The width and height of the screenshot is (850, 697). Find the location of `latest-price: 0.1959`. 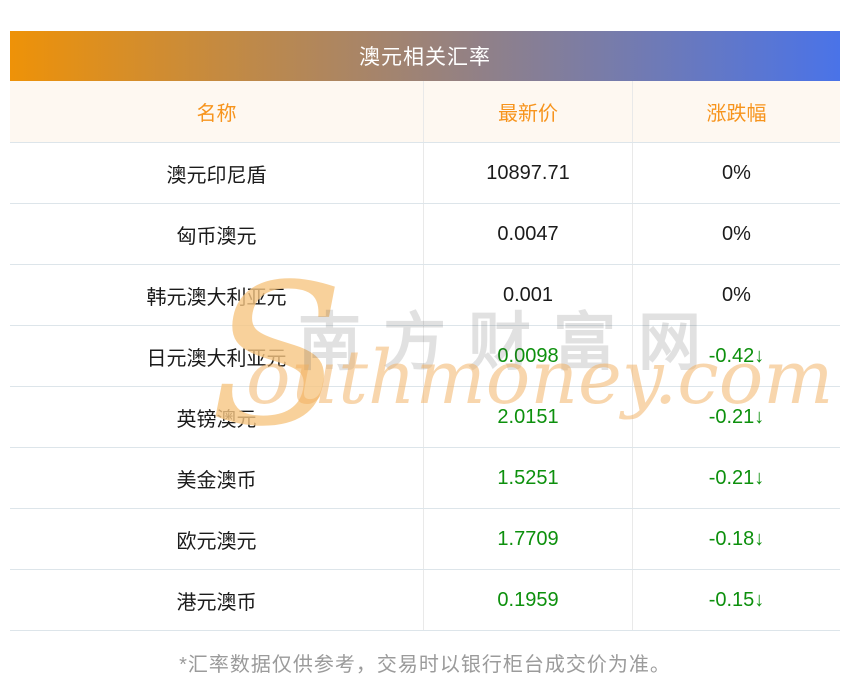

latest-price: 0.1959 is located at coordinates (527, 600).